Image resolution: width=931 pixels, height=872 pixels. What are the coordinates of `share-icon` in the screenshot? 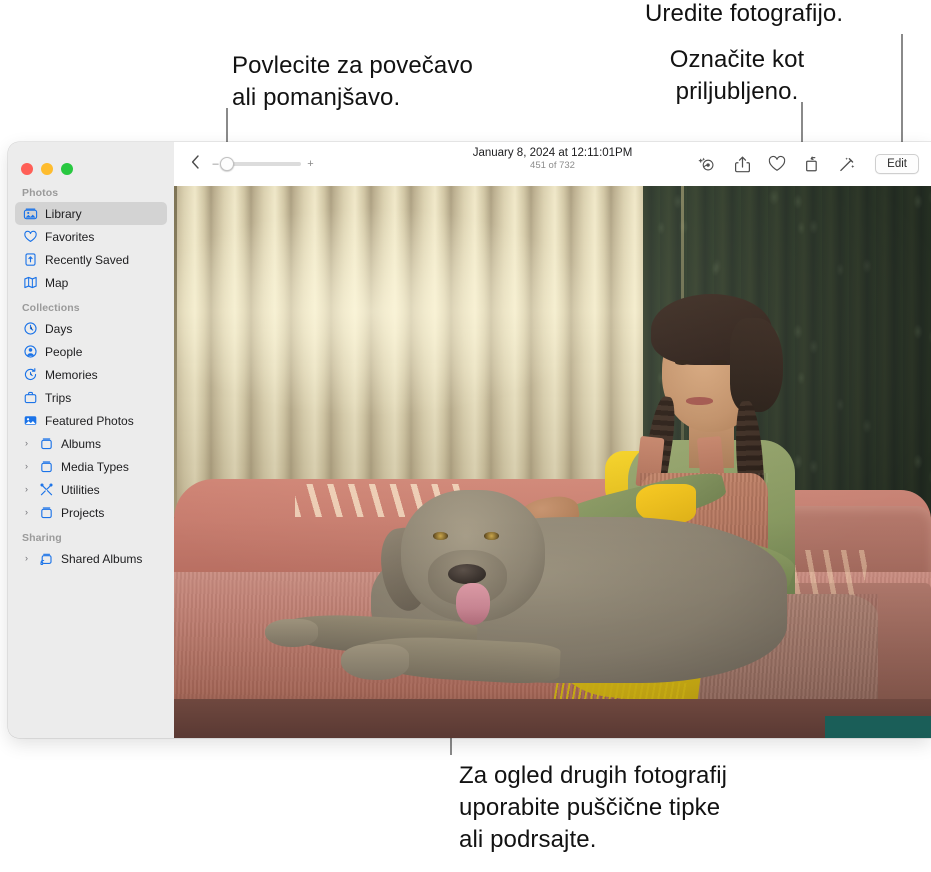 It's located at (742, 164).